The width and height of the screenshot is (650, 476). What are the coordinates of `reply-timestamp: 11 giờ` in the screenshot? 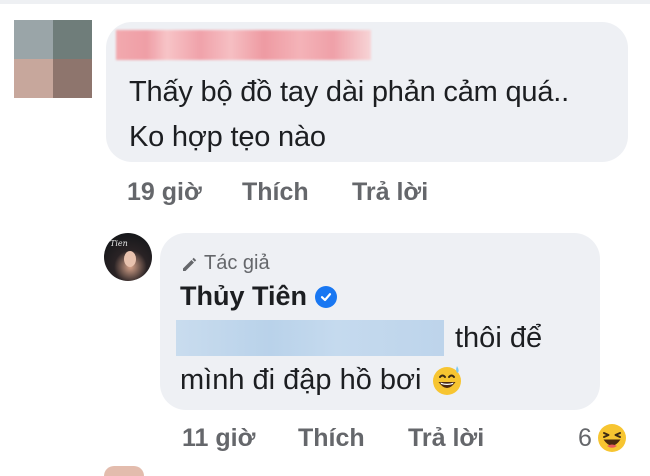 It's located at (218, 438).